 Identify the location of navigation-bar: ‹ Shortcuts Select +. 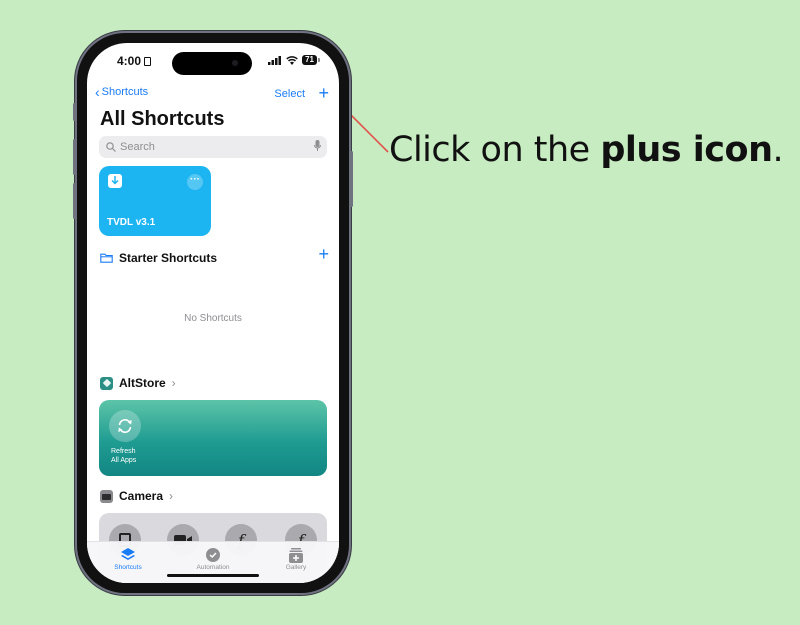
(213, 95).